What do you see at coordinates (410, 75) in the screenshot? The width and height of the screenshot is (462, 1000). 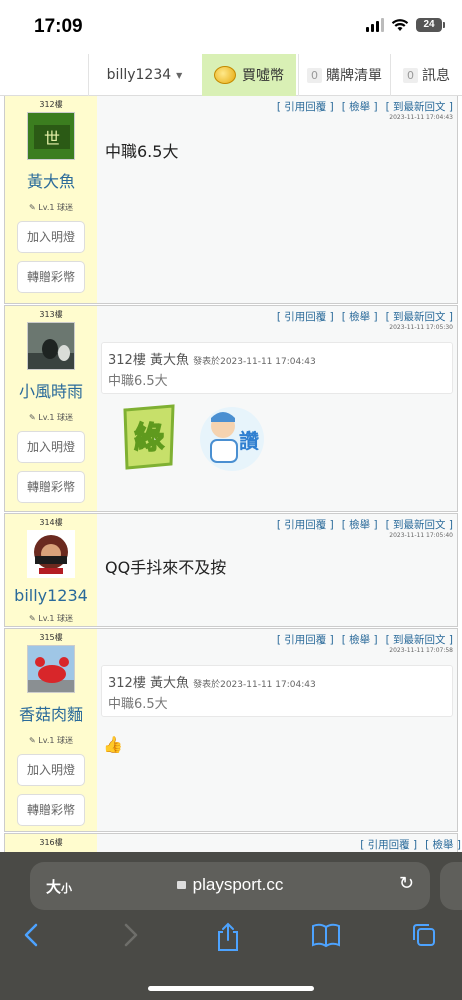 I see `message-count: 0` at bounding box center [410, 75].